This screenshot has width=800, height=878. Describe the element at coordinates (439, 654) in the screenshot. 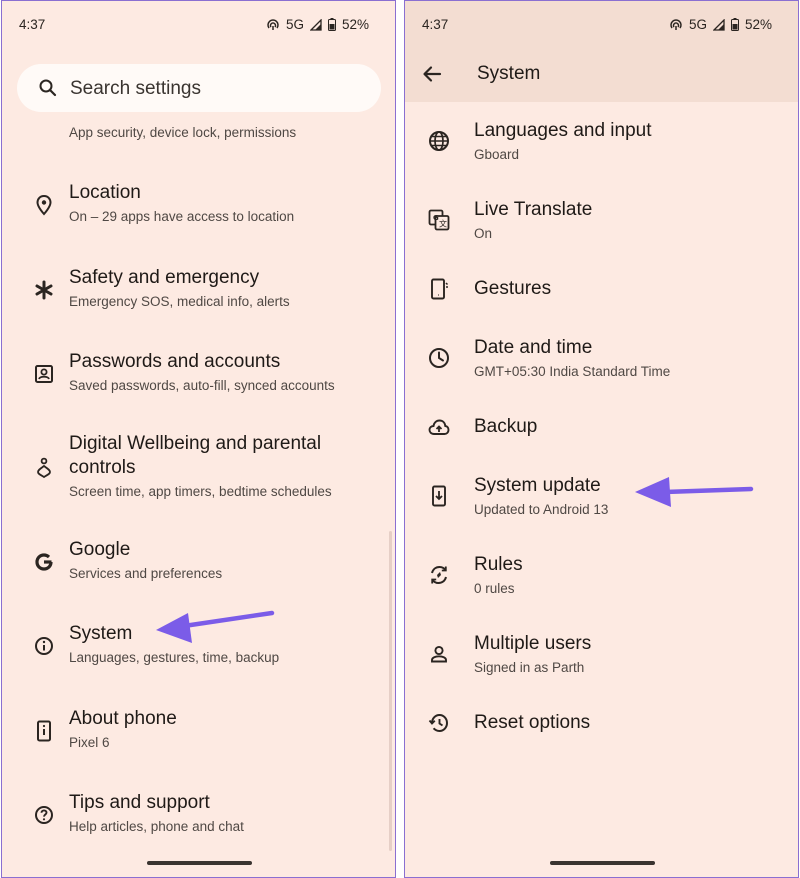

I see `person-icon` at that location.